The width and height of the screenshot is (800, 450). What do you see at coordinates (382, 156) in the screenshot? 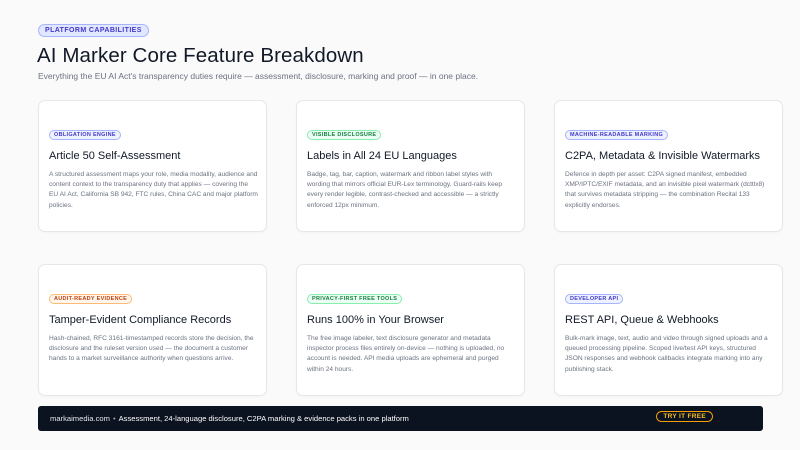
I see `feature-title: Labels in All 24 EU Languages` at bounding box center [382, 156].